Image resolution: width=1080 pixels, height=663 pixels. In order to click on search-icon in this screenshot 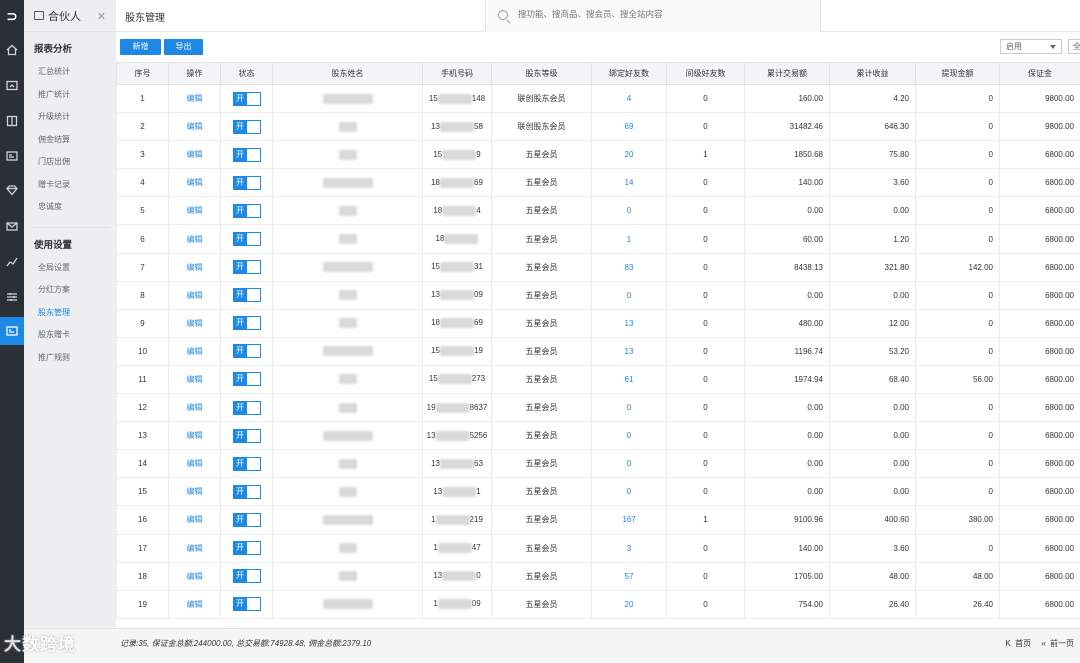, I will do `click(503, 15)`.